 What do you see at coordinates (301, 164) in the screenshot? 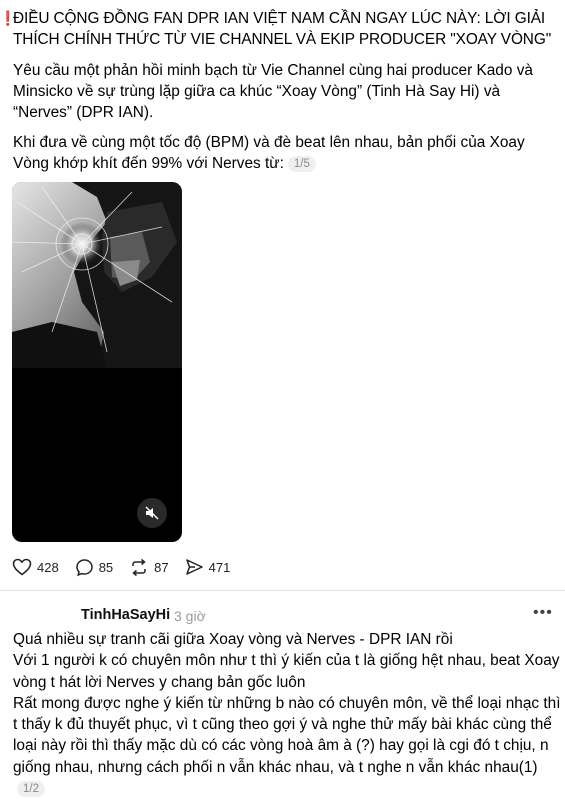
I see `media-pager-badge: 1/5` at bounding box center [301, 164].